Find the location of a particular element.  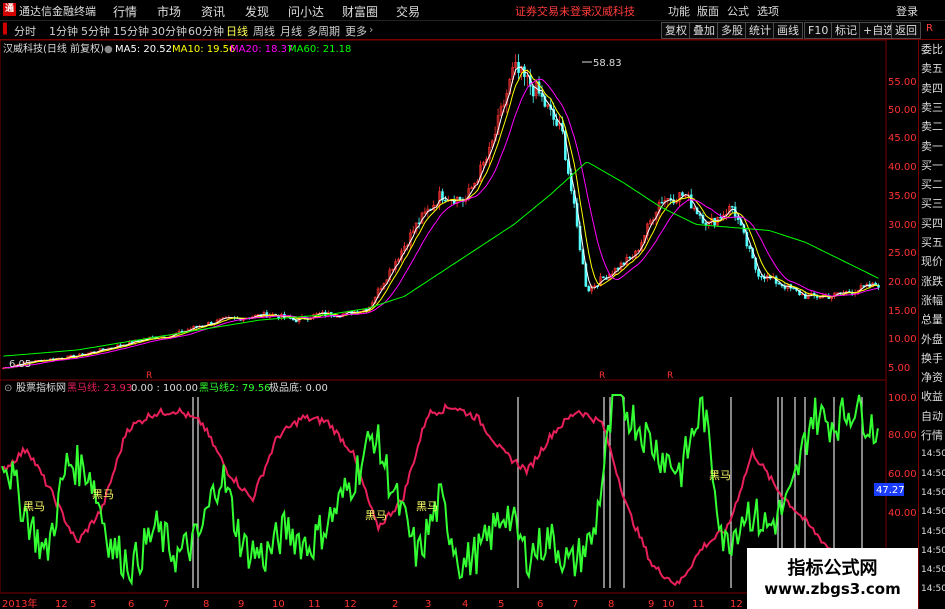

more-arrow-icon: › is located at coordinates (371, 29).